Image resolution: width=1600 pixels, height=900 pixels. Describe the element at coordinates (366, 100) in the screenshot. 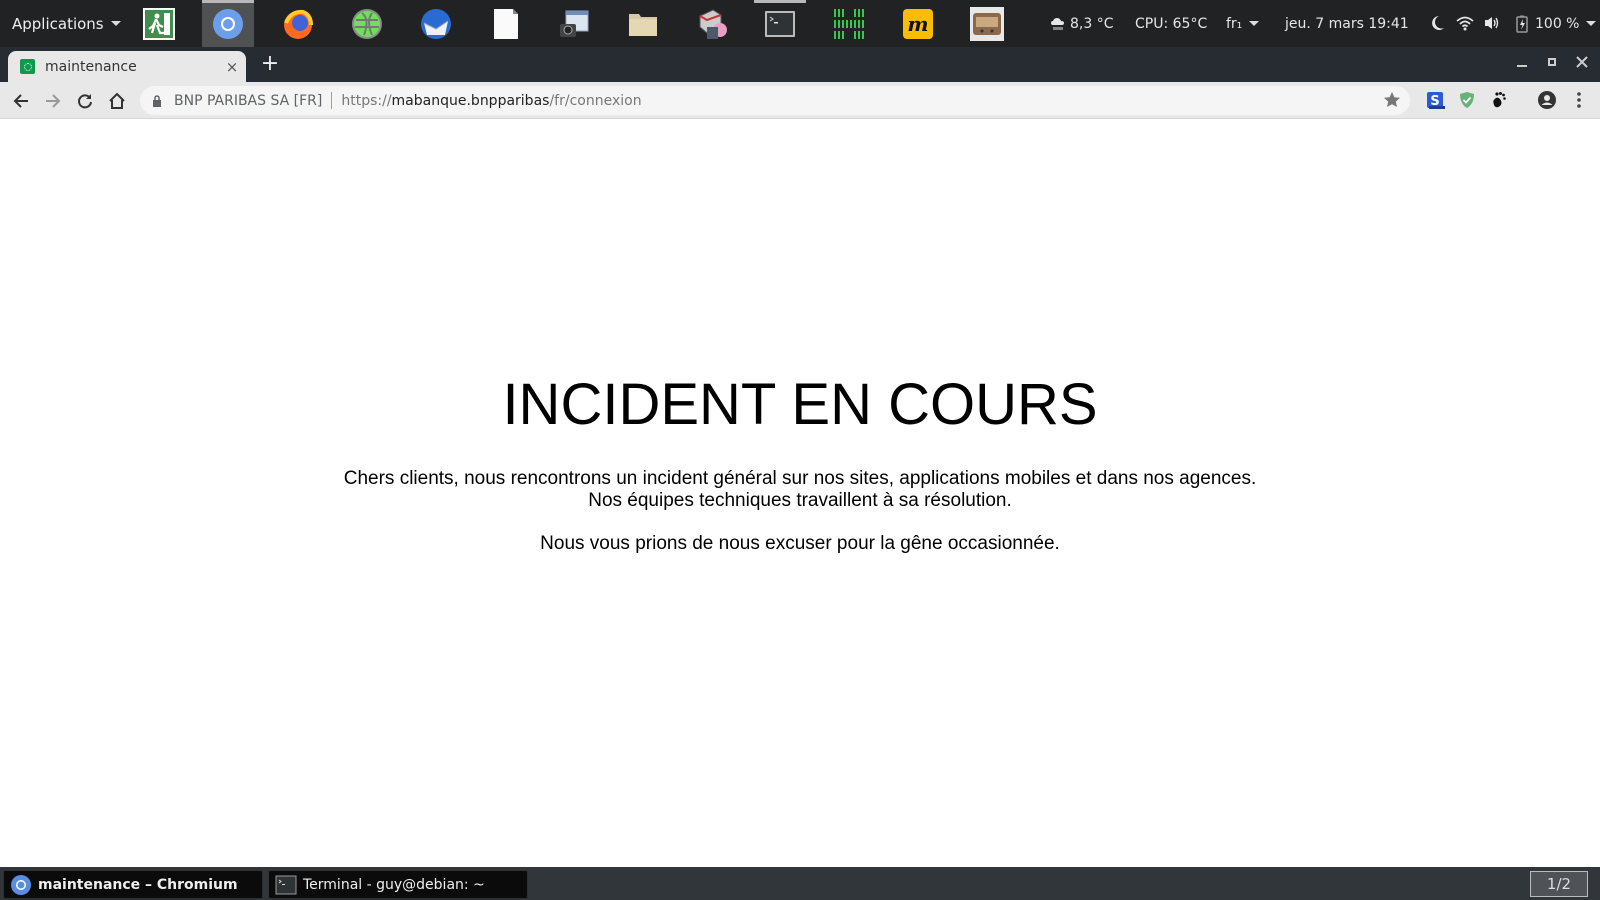

I see `url-scheme: https://` at that location.